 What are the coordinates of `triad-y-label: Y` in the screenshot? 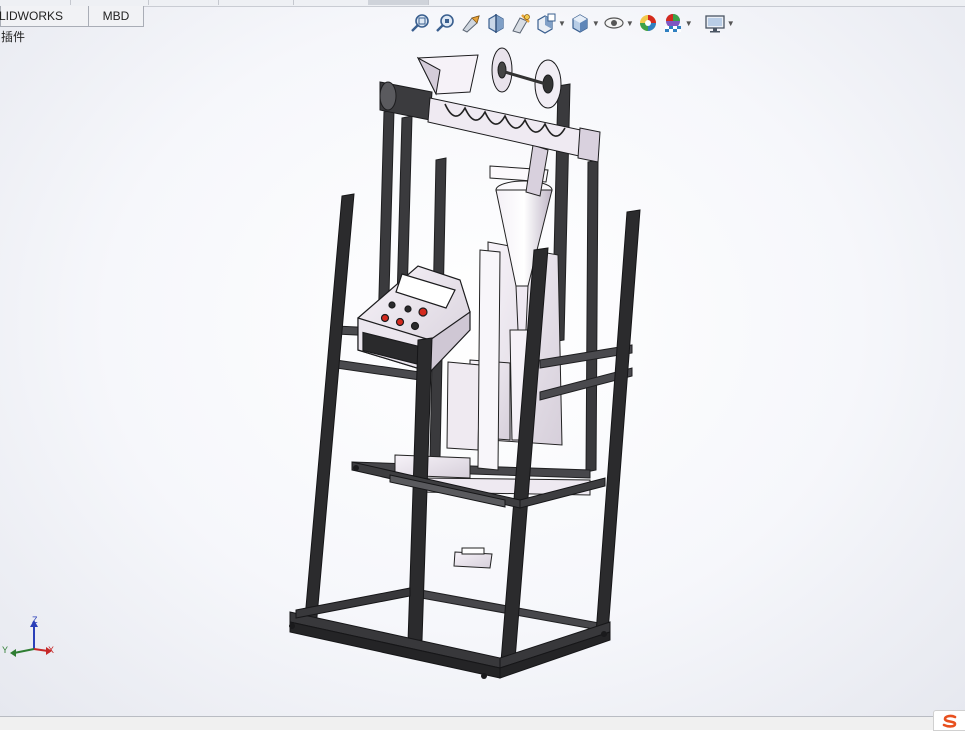 It's located at (5, 650).